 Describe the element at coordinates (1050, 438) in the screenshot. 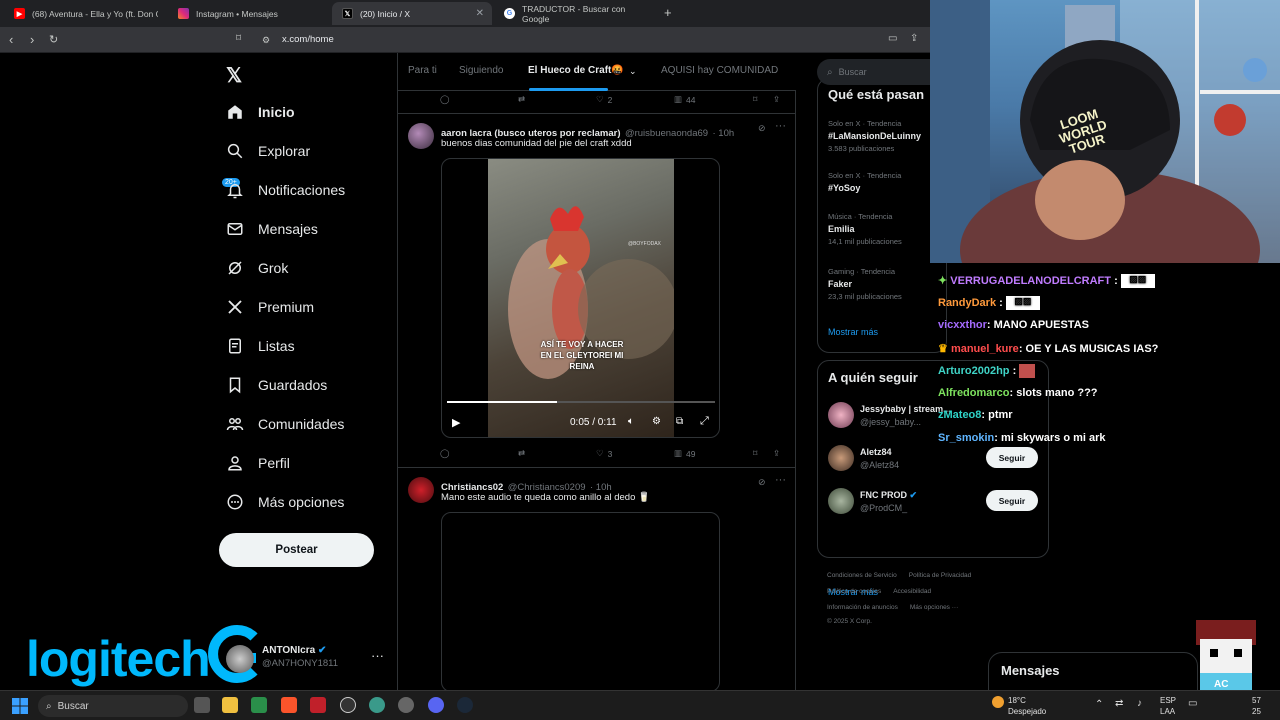

I see `chat-text: : mi skywars o mi ark` at that location.